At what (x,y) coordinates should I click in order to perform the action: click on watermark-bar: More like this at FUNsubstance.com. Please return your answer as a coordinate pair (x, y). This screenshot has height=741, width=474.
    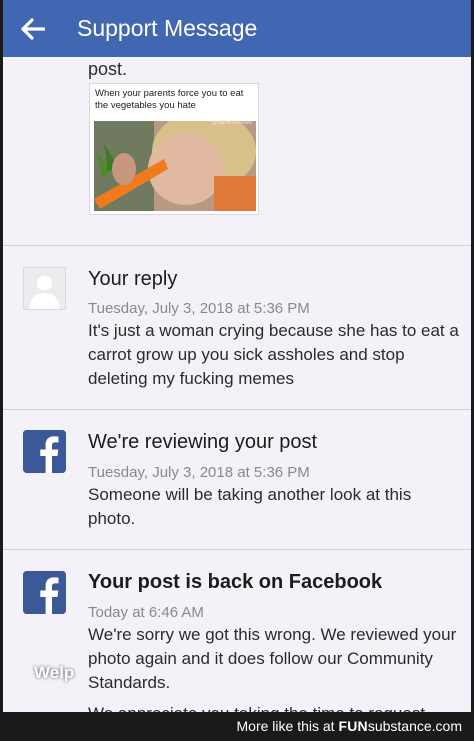
    Looking at the image, I should click on (237, 726).